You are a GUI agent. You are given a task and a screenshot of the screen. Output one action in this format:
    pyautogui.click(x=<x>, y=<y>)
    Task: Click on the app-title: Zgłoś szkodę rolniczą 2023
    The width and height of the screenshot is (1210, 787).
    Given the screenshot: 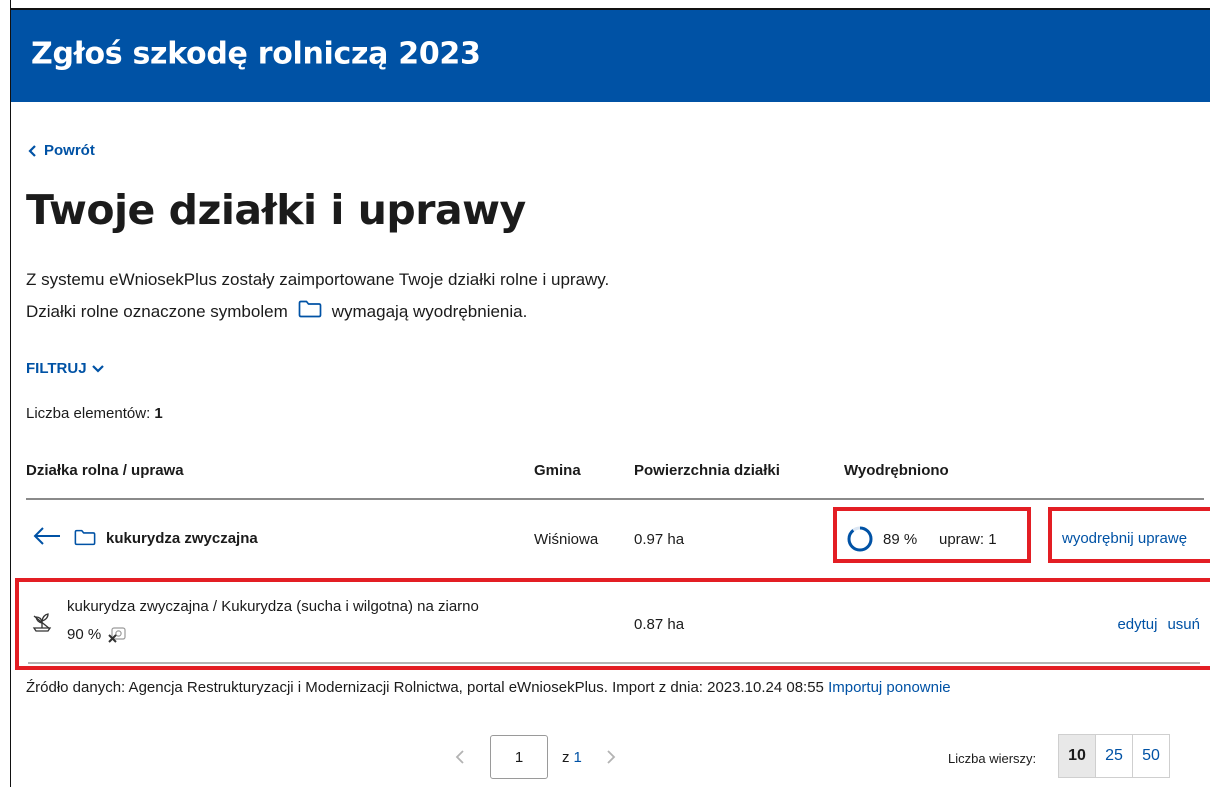 What is the action you would take?
    pyautogui.click(x=256, y=54)
    